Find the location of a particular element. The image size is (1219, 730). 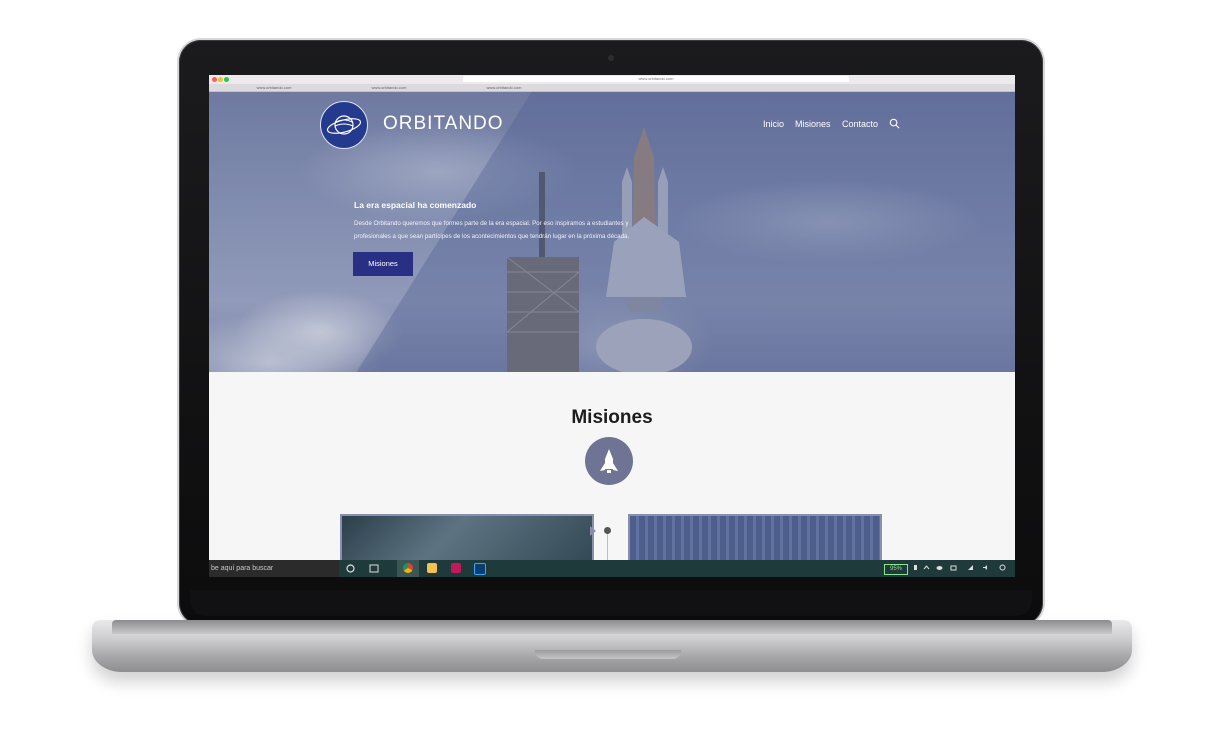

misiones-button: Misiones is located at coordinates (383, 264).